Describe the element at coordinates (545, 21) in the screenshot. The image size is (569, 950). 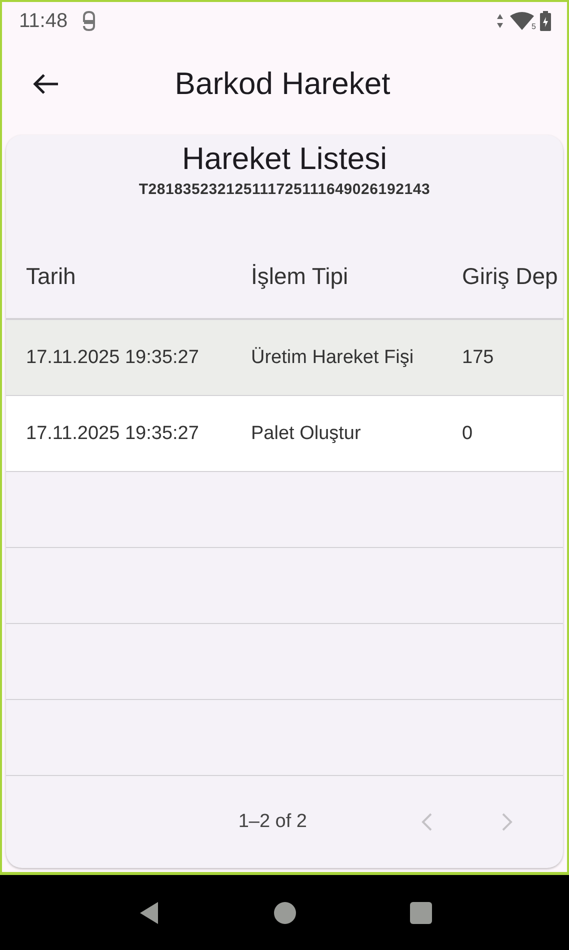
I see `battery-icon` at that location.